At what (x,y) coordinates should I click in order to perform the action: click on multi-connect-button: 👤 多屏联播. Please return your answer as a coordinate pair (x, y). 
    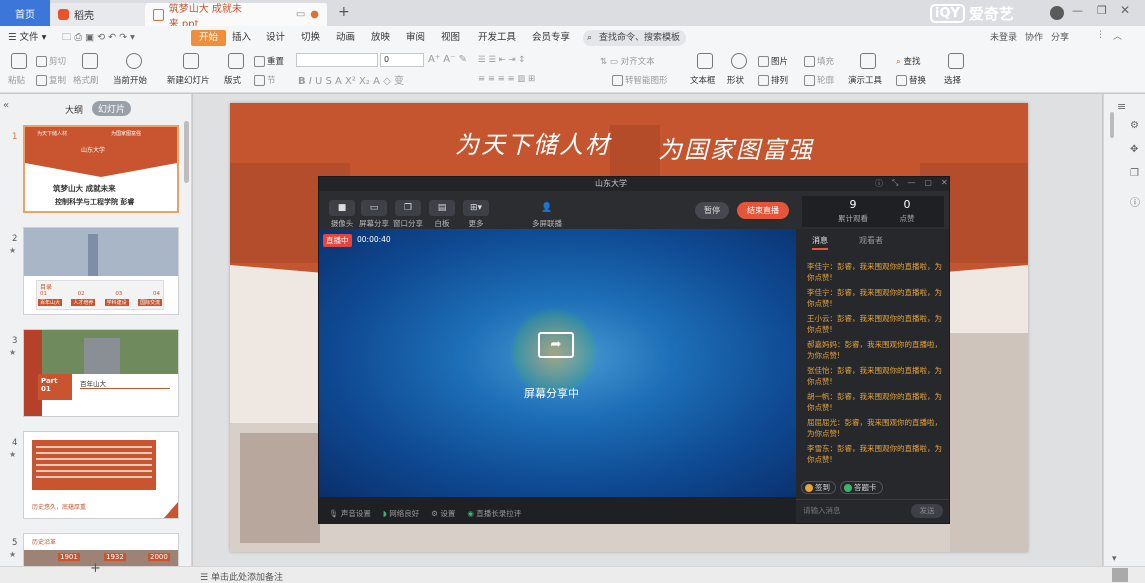
    Looking at the image, I should click on (547, 214).